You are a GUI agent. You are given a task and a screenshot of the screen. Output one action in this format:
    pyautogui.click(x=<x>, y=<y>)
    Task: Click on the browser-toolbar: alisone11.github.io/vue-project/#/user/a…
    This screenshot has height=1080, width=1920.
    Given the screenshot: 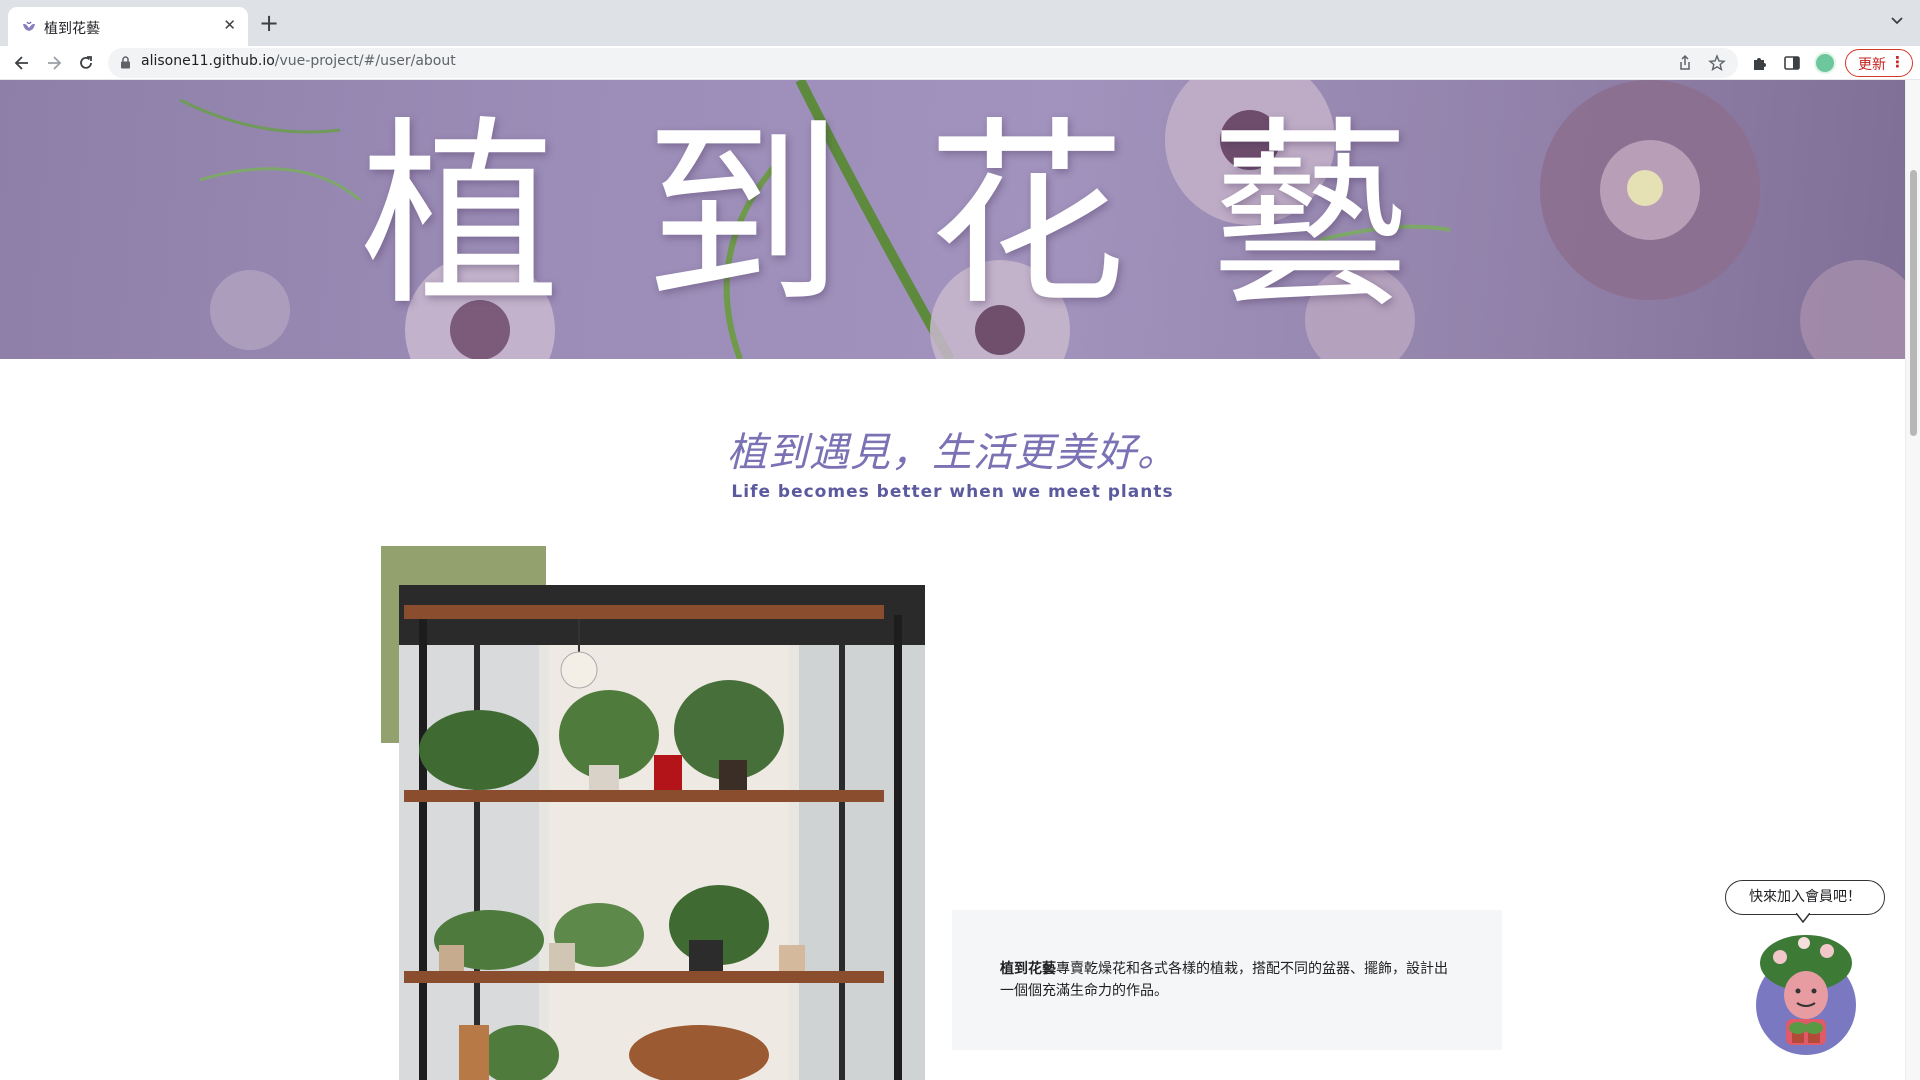 What is the action you would take?
    pyautogui.click(x=960, y=63)
    